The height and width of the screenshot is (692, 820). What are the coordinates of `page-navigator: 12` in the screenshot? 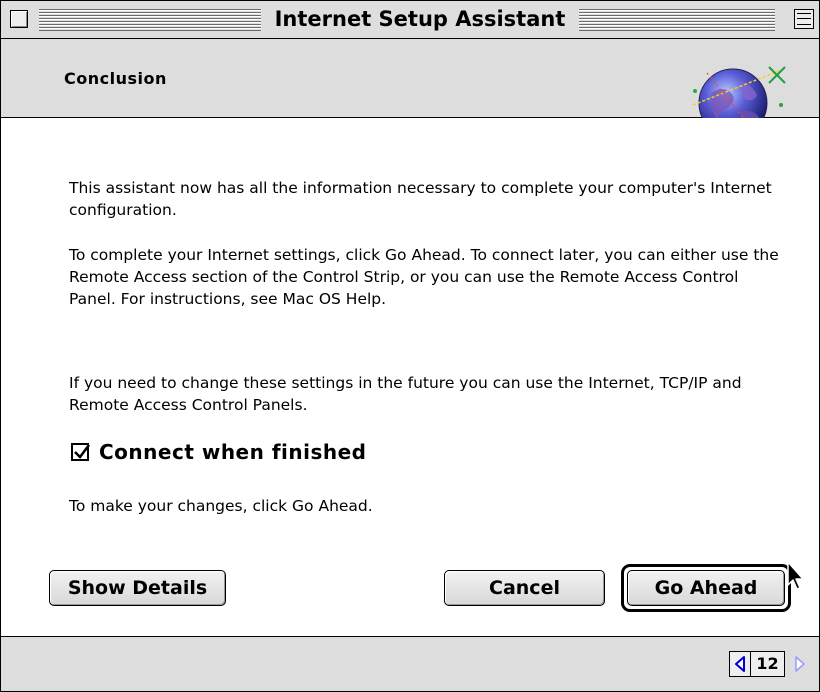 It's located at (770, 664).